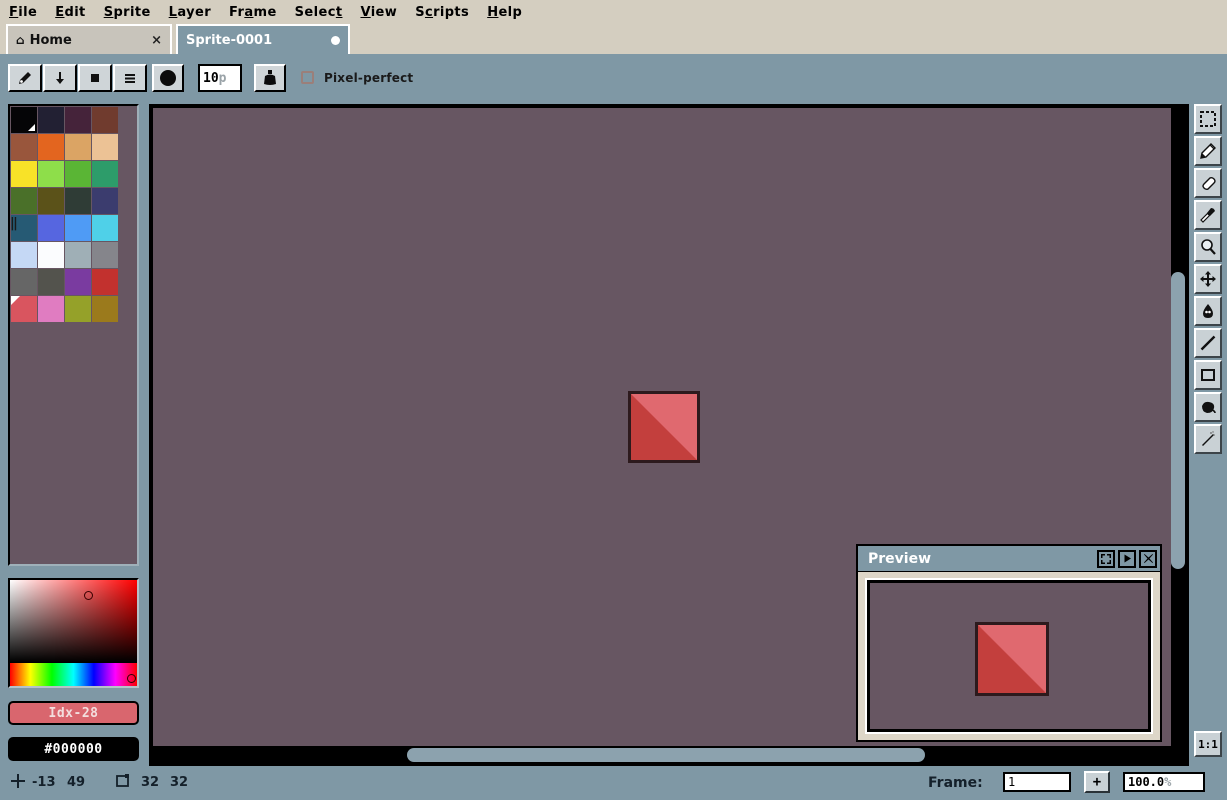  I want to click on menu-edit: Edit, so click(70, 12).